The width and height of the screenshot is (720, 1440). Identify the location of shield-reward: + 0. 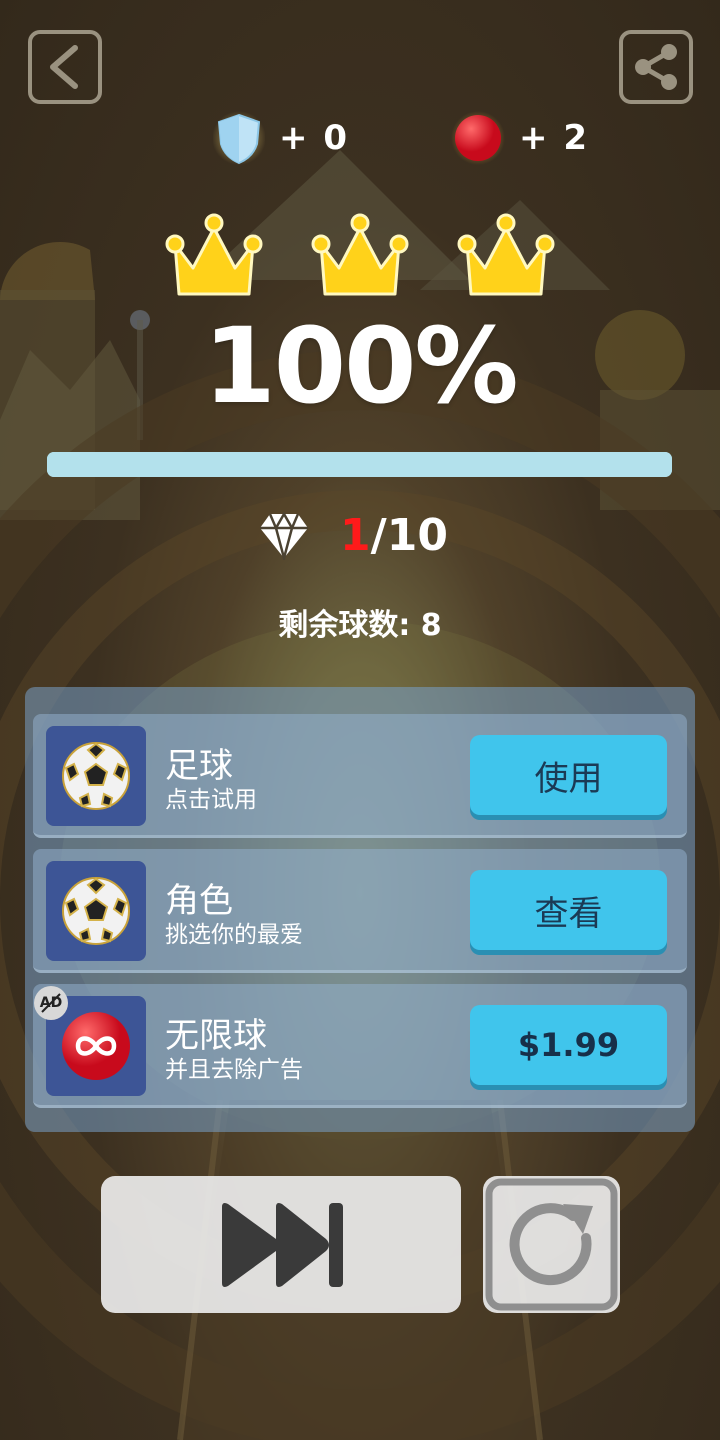
(281, 138).